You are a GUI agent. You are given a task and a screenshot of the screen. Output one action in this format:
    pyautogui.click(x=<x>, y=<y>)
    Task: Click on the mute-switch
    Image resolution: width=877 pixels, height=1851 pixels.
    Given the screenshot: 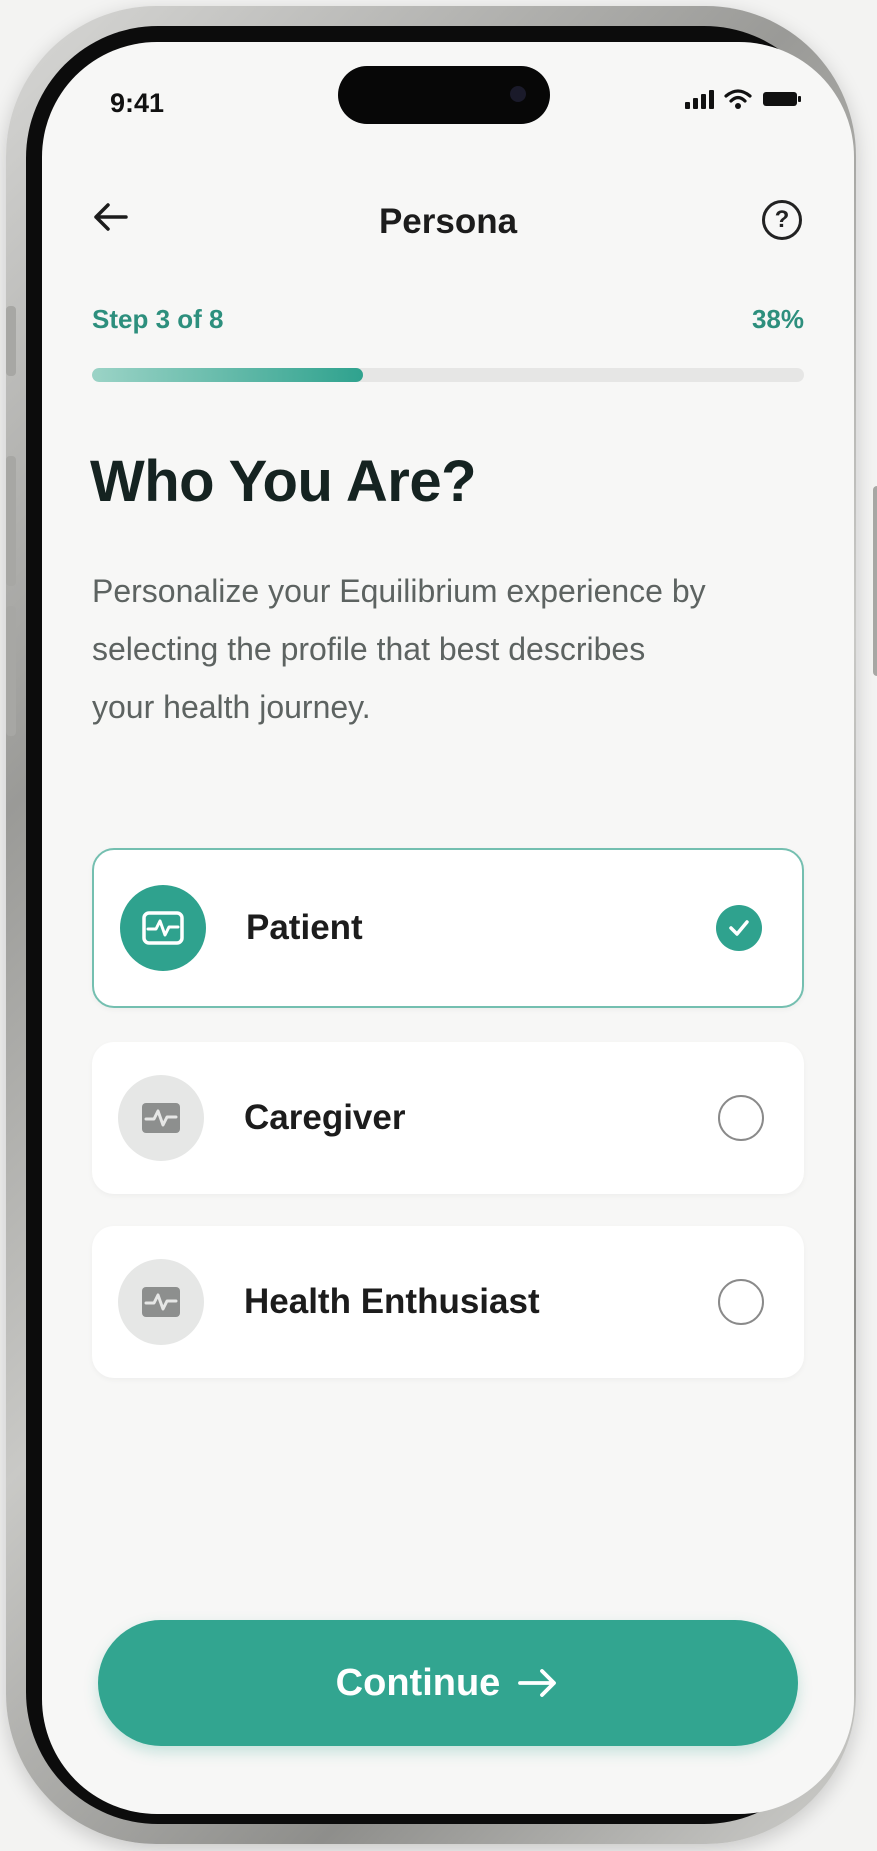 What is the action you would take?
    pyautogui.click(x=11, y=341)
    